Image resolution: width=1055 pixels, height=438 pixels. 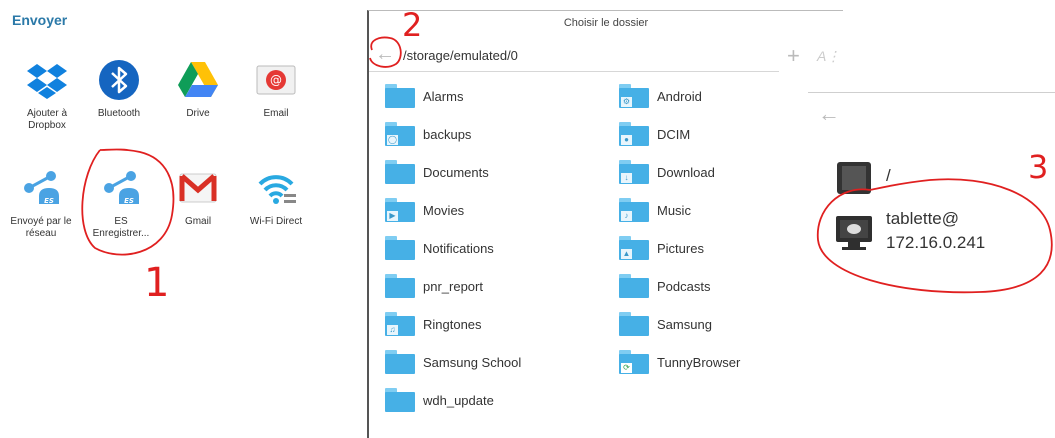 What do you see at coordinates (47, 119) in the screenshot?
I see `share-item-label: Ajouter à Dropbox` at bounding box center [47, 119].